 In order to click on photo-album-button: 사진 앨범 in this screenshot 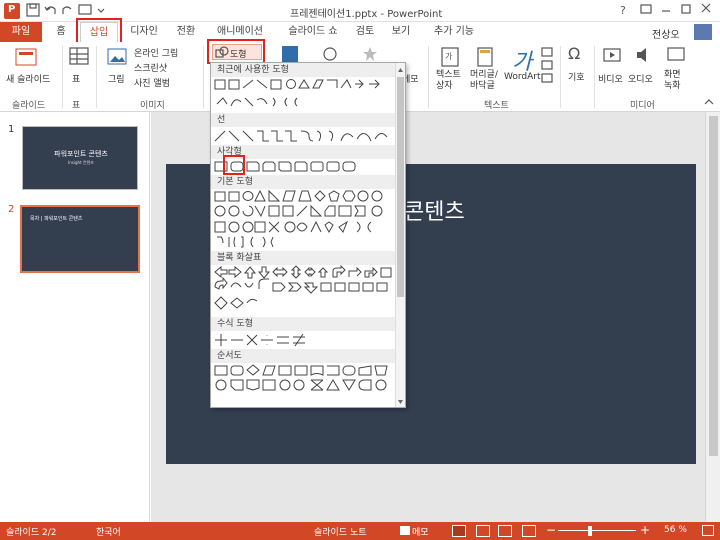, I will do `click(152, 82)`.